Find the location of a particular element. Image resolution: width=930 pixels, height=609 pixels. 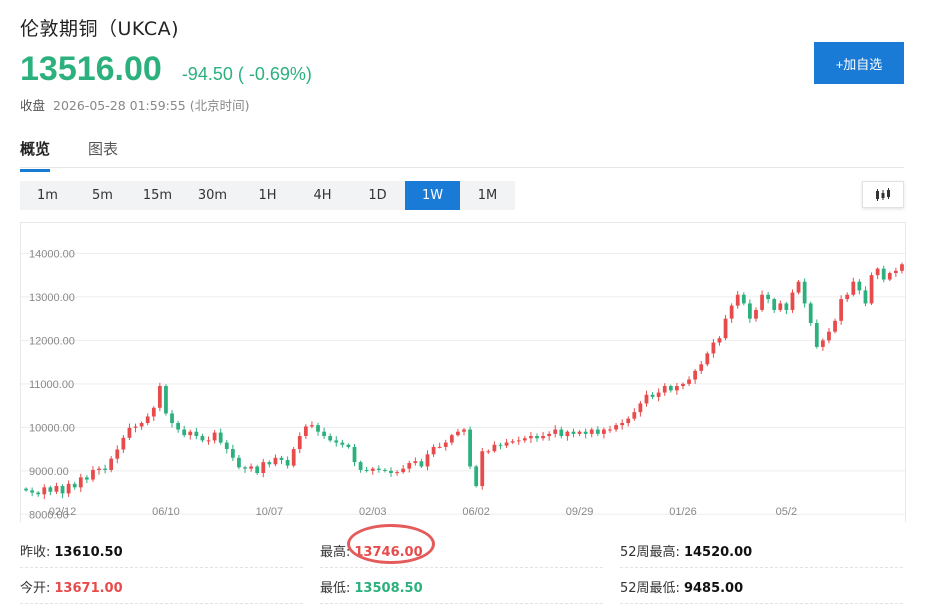

status-timestamp: 2026-05-28 01:59:55 (北京时间) is located at coordinates (151, 105).